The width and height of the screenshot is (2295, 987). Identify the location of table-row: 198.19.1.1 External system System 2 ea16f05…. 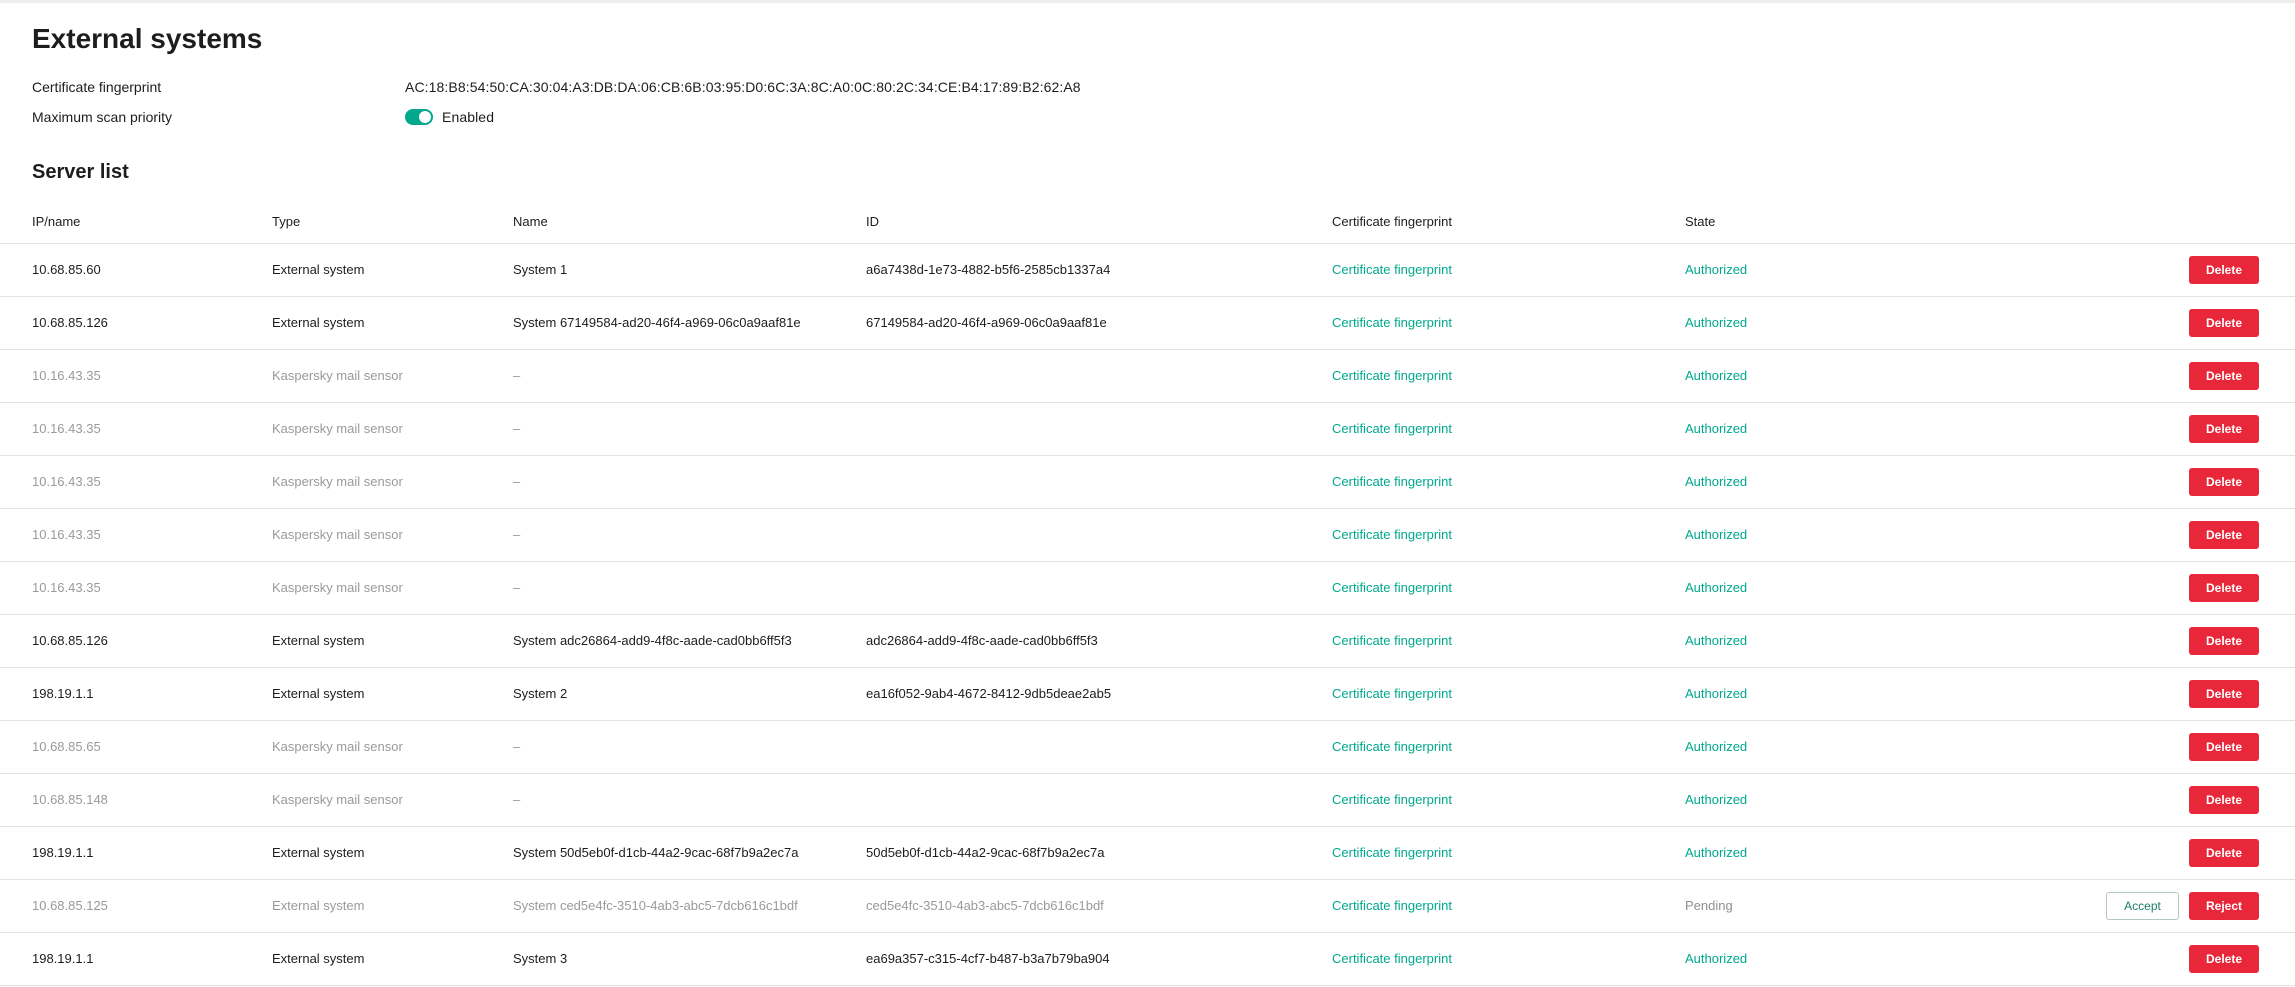
(1147, 694).